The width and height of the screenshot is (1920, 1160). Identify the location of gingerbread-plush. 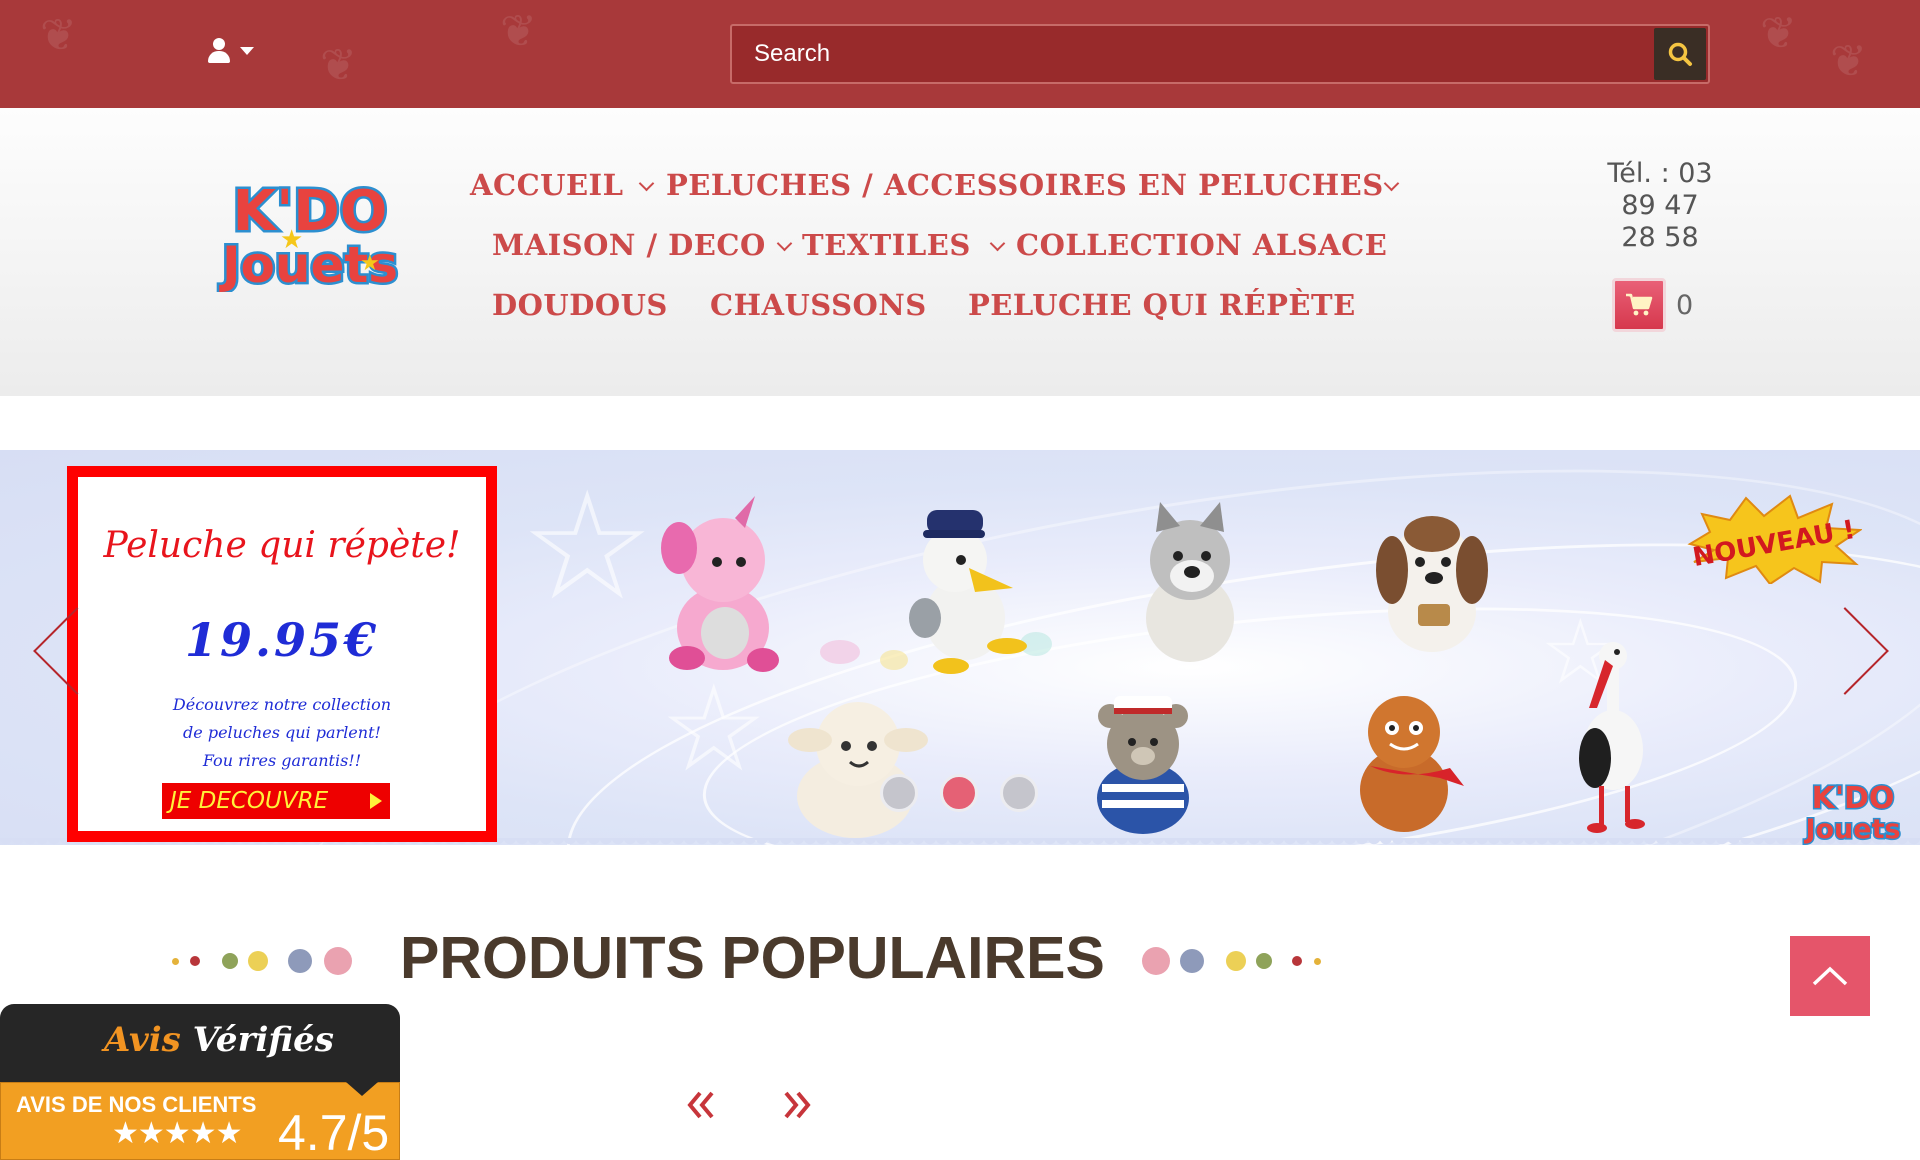
(1405, 761).